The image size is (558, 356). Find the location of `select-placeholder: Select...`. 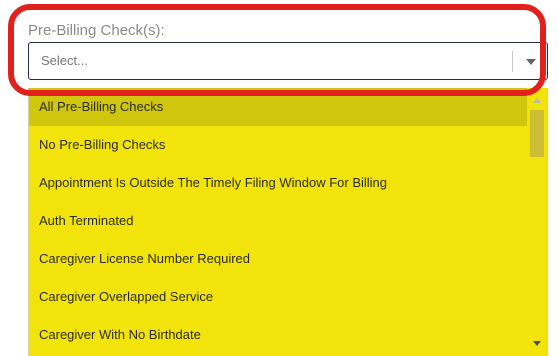

select-placeholder: Select... is located at coordinates (64, 60).